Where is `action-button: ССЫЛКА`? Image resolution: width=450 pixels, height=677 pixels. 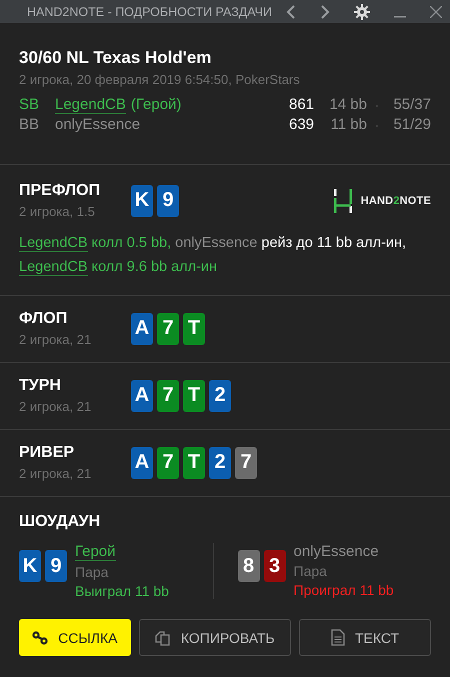
action-button: ССЫЛКА is located at coordinates (75, 637).